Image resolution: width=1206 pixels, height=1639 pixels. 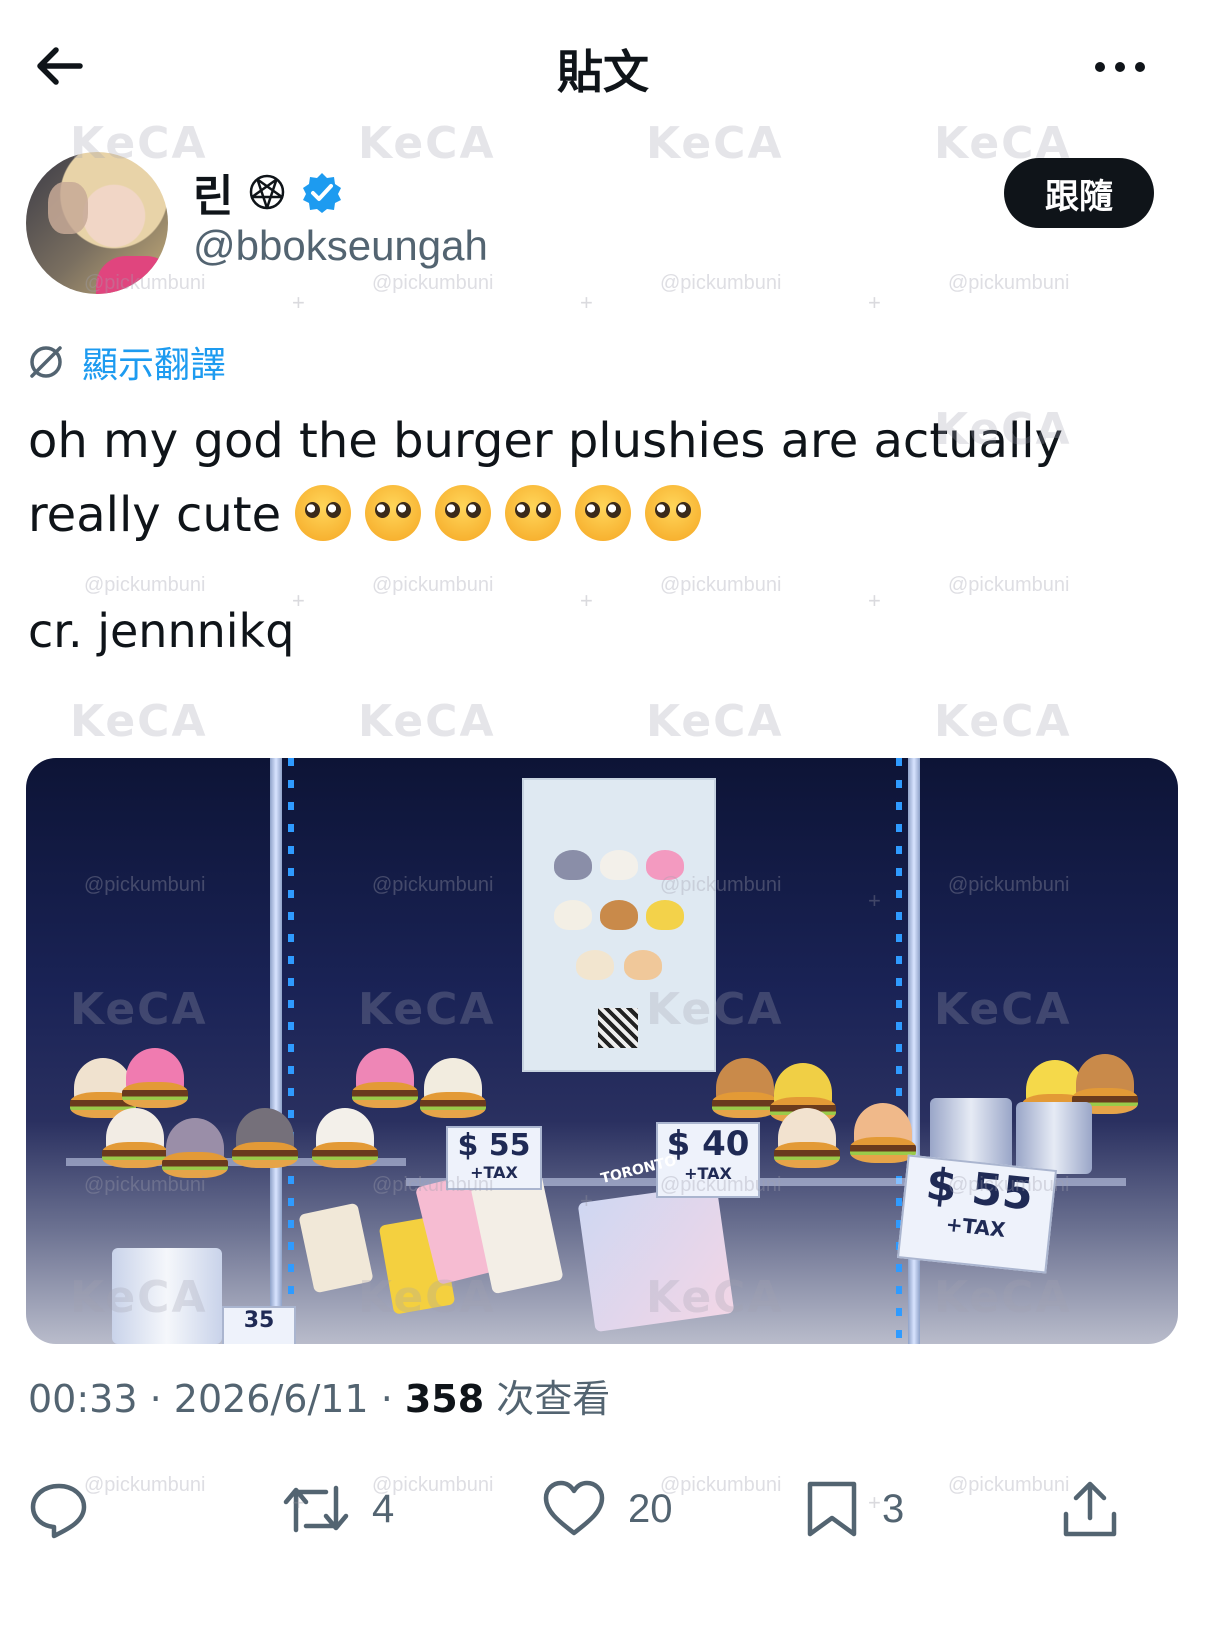 I want to click on share-icon, so click(x=1090, y=1509).